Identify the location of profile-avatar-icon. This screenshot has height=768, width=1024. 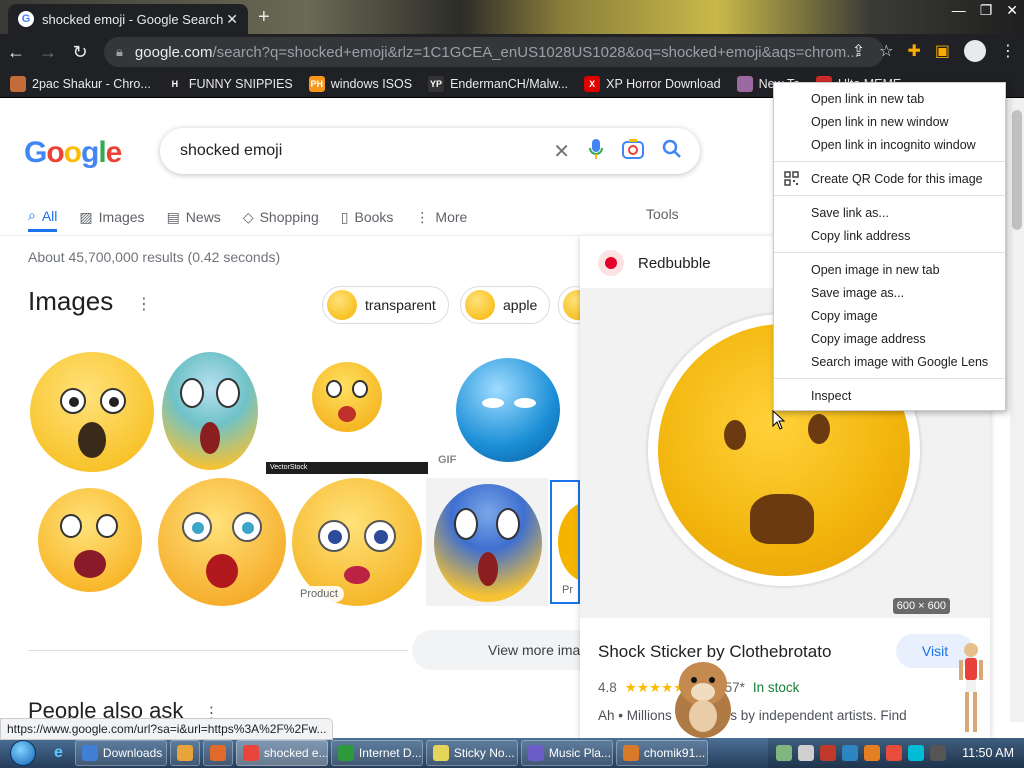
(975, 51).